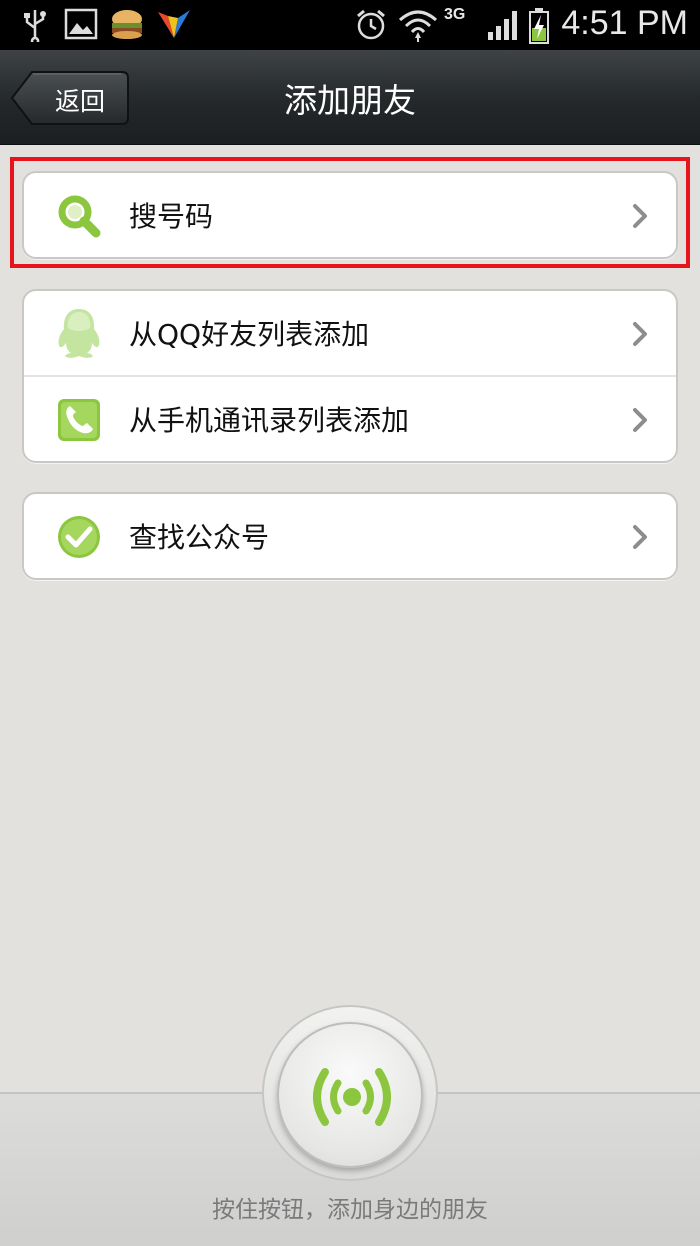 The image size is (700, 1246). What do you see at coordinates (418, 27) in the screenshot?
I see `wifi-icon` at bounding box center [418, 27].